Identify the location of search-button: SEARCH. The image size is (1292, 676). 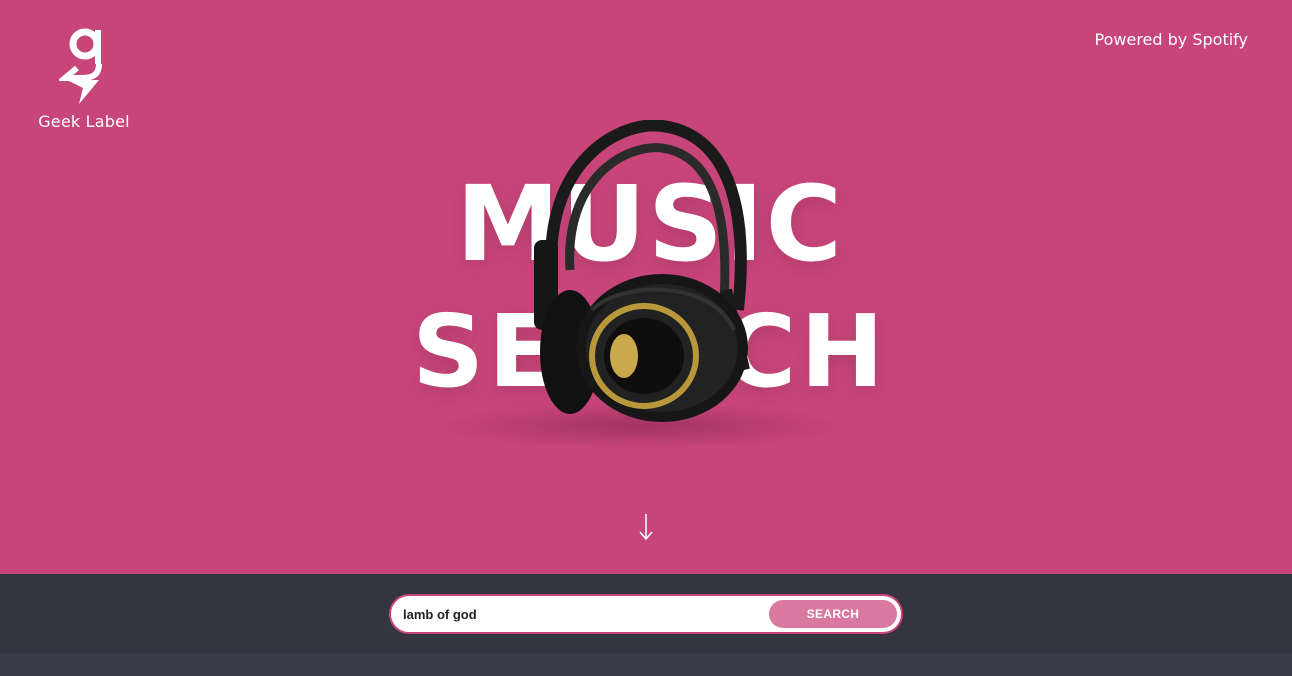
(833, 614).